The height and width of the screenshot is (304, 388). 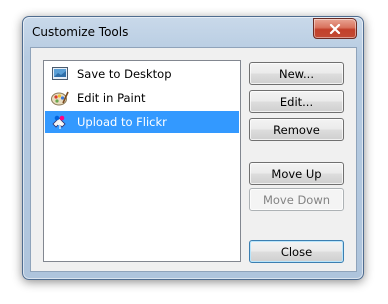 I want to click on list-item-upload-to-flickr: Upload to Flickr, so click(x=142, y=122).